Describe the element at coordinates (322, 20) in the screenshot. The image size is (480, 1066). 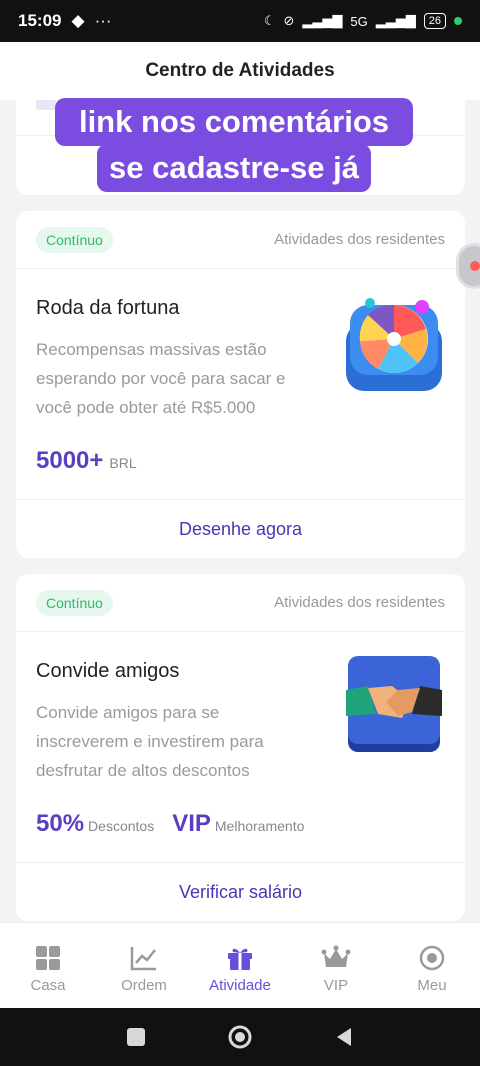
I see `signal-icon: ▂▃▅▇` at that location.